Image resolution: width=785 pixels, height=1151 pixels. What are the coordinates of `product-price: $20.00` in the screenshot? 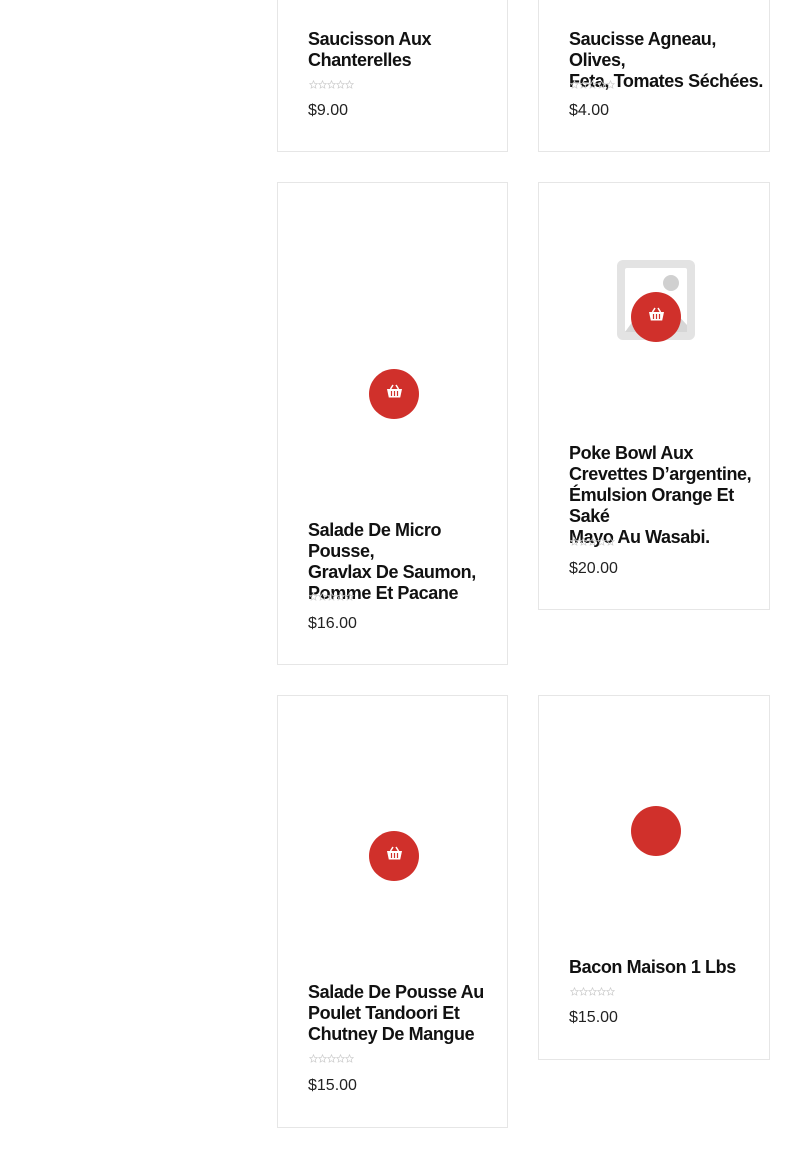 It's located at (593, 568).